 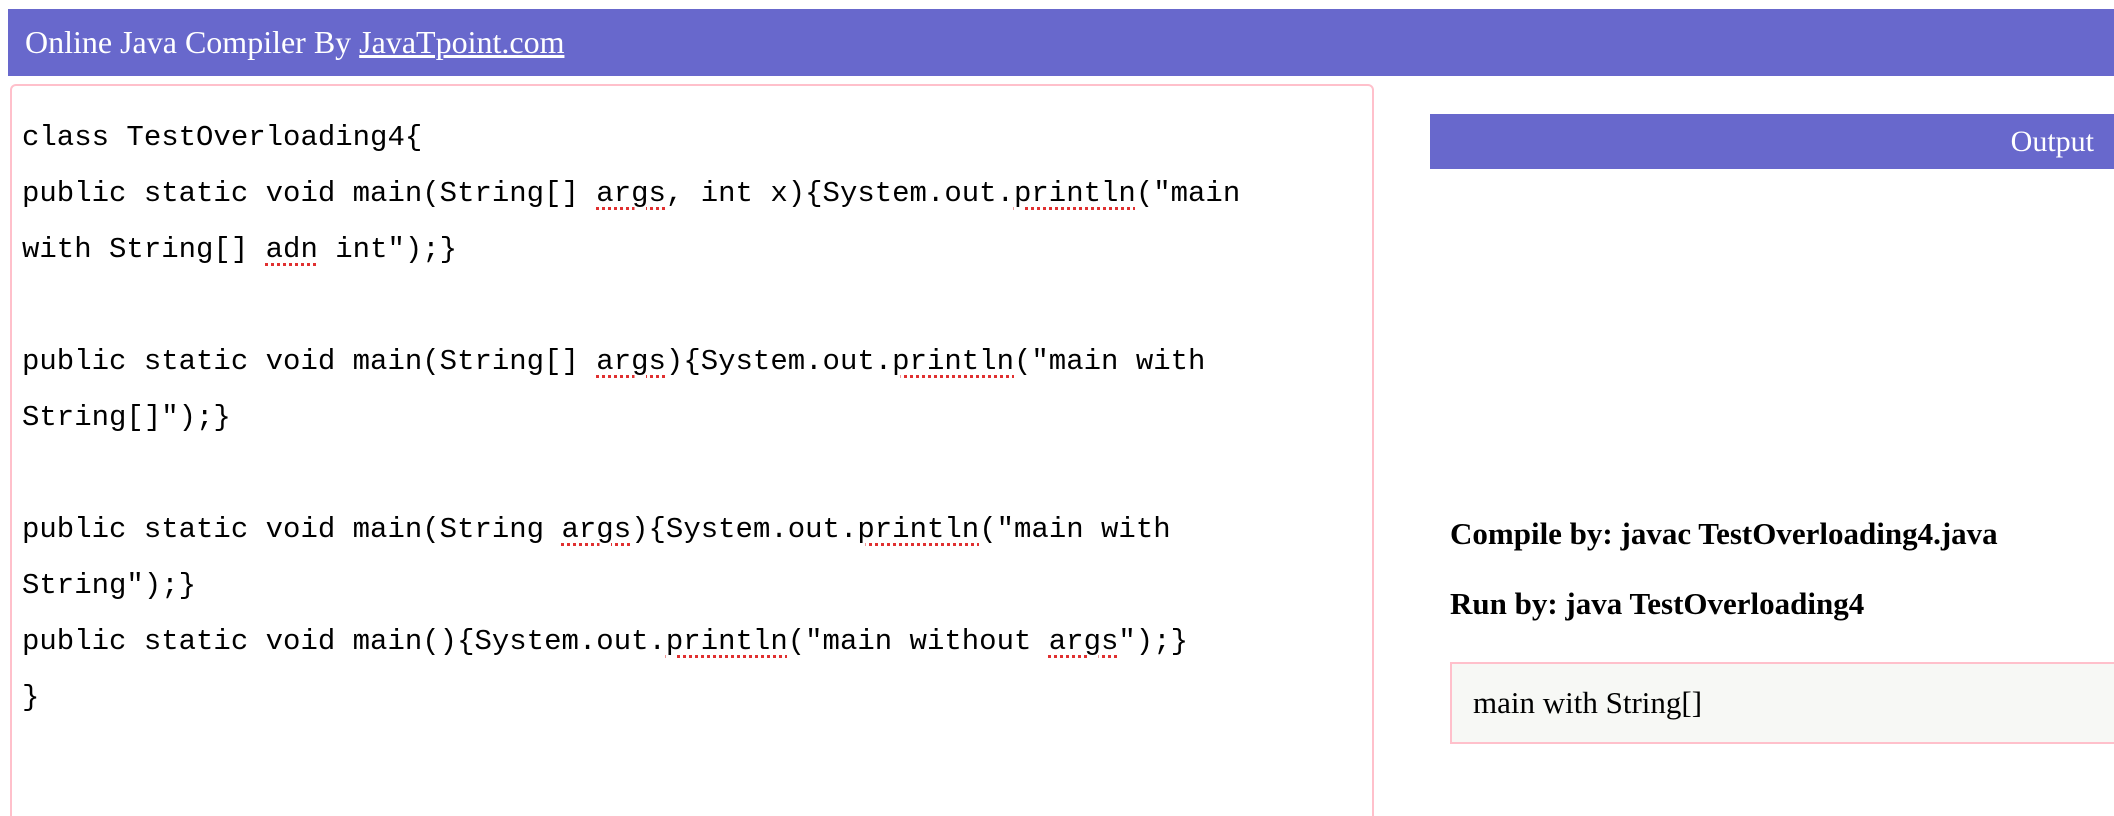 What do you see at coordinates (2052, 141) in the screenshot?
I see `output-label: Output` at bounding box center [2052, 141].